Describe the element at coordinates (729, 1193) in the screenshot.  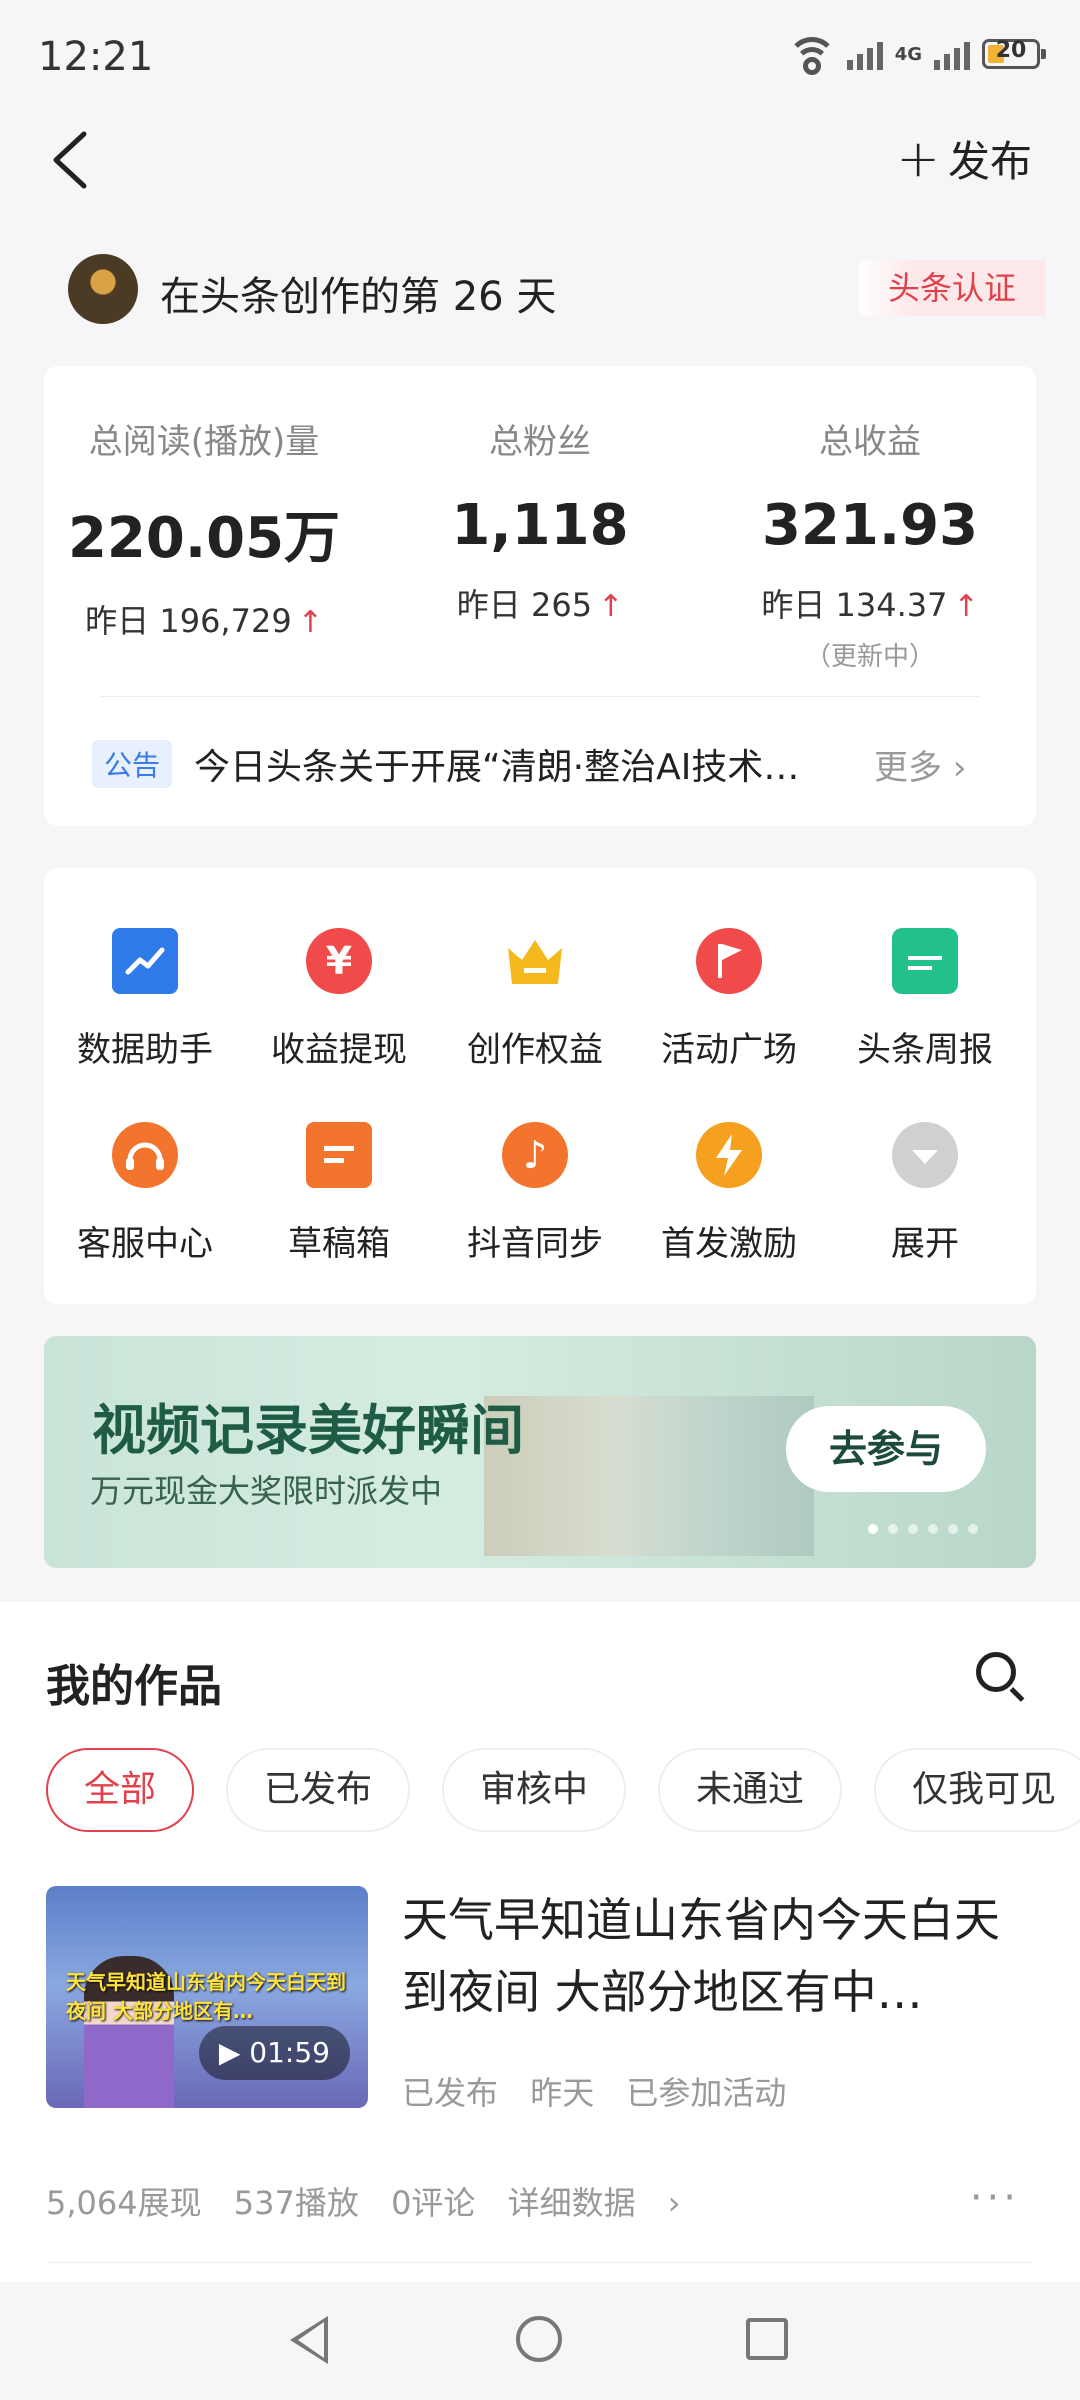
I see `tool-first-publish-incentive: 首发激励` at that location.